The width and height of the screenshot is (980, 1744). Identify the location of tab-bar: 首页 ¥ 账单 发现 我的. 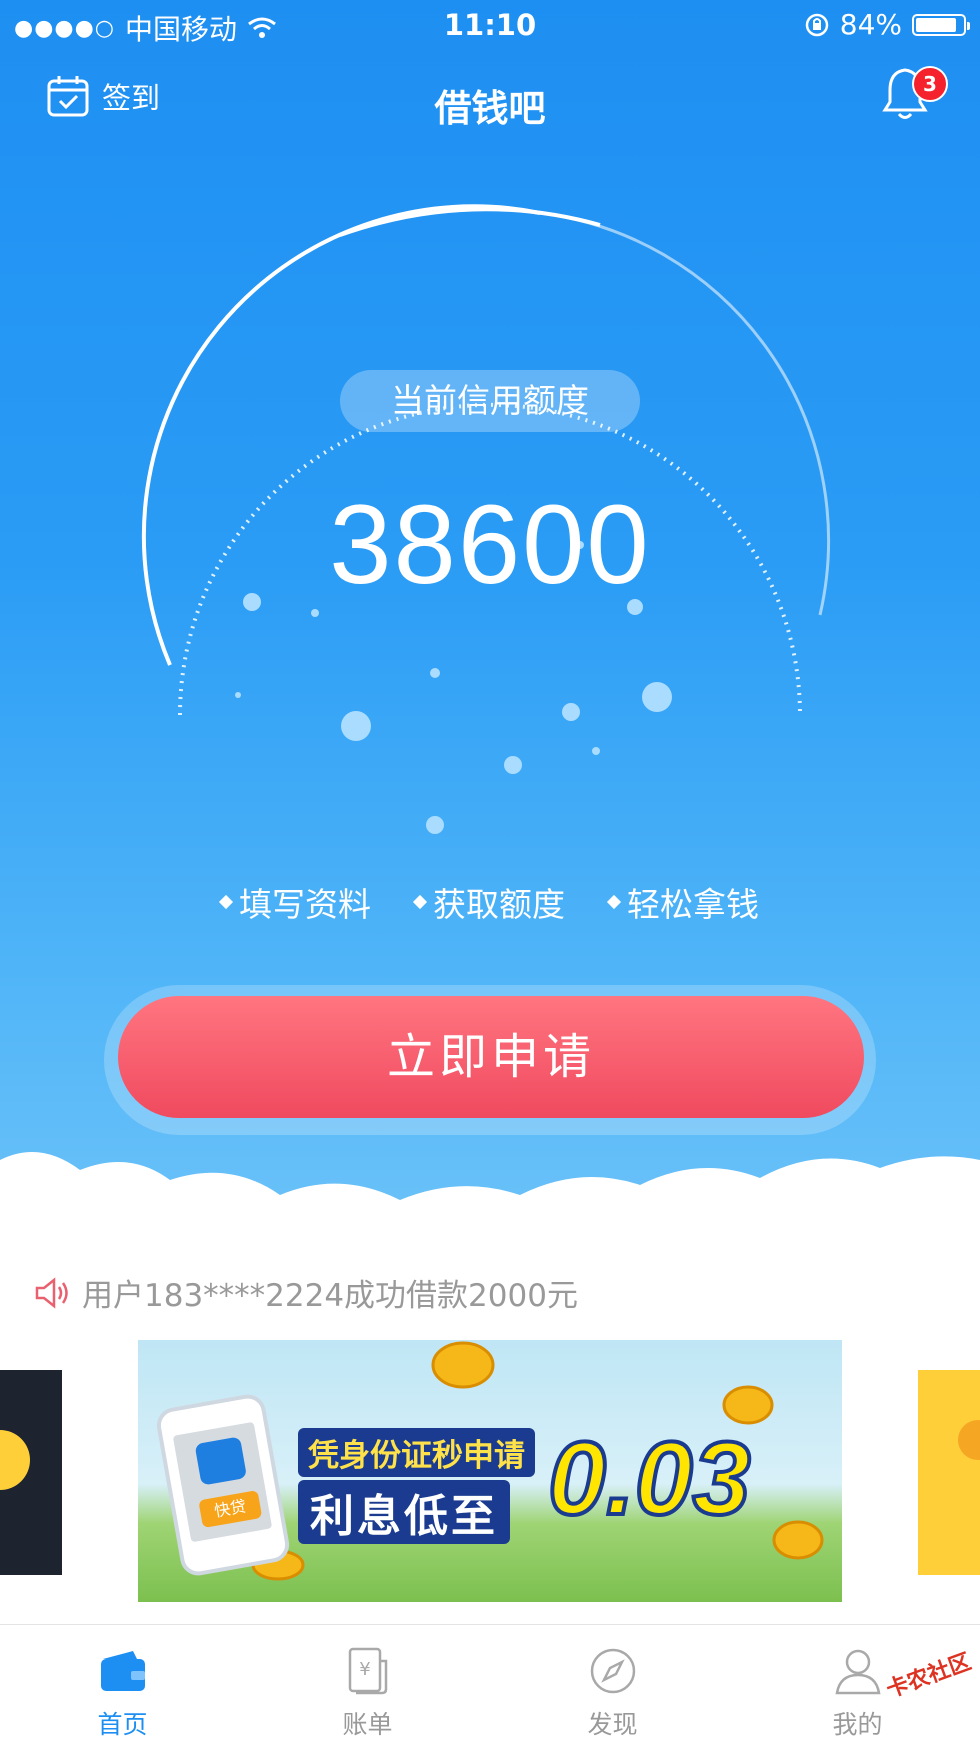
(490, 1684).